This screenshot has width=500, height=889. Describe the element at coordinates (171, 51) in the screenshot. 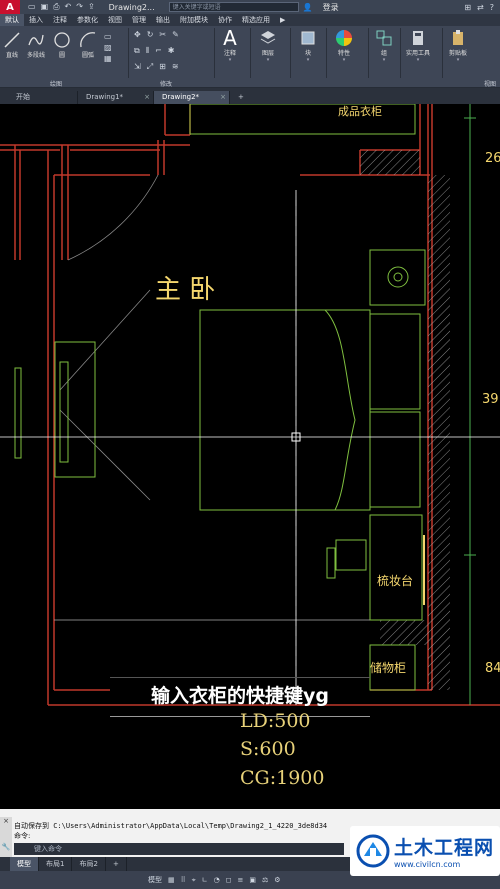

I see `explode-icon: ✱` at that location.